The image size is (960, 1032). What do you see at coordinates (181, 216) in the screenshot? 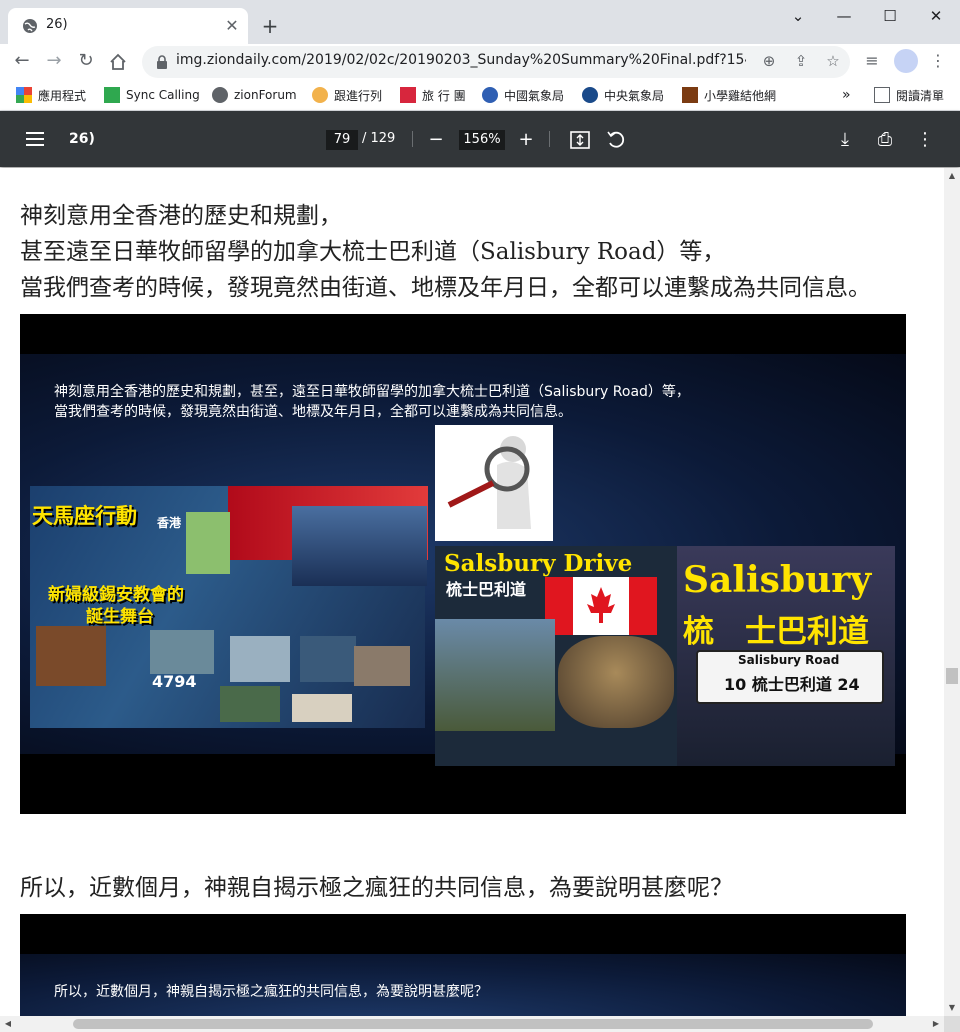
I see `paragraph-line: 神刻意用全香港的歷史和規劃，` at bounding box center [181, 216].